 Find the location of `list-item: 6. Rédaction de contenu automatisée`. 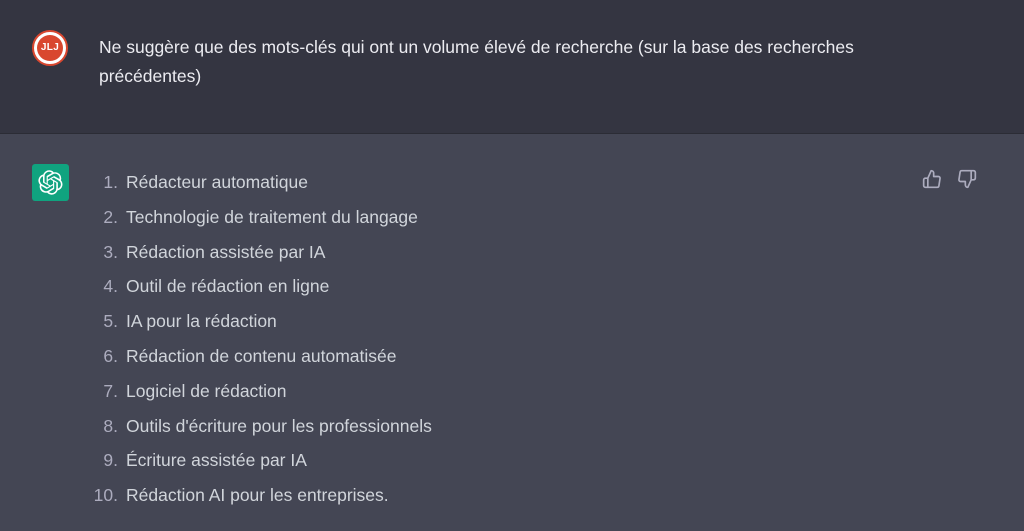

list-item: 6. Rédaction de contenu automatisée is located at coordinates (256, 361).